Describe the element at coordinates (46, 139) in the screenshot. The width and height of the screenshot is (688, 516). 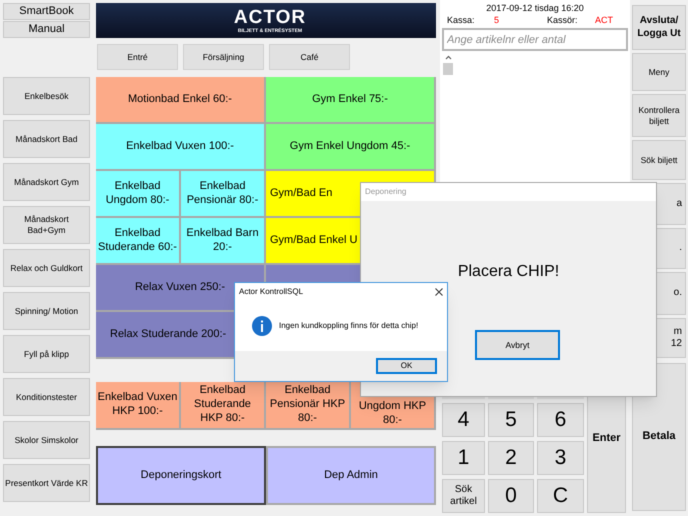
I see `category-button: Månadskort Bad` at that location.